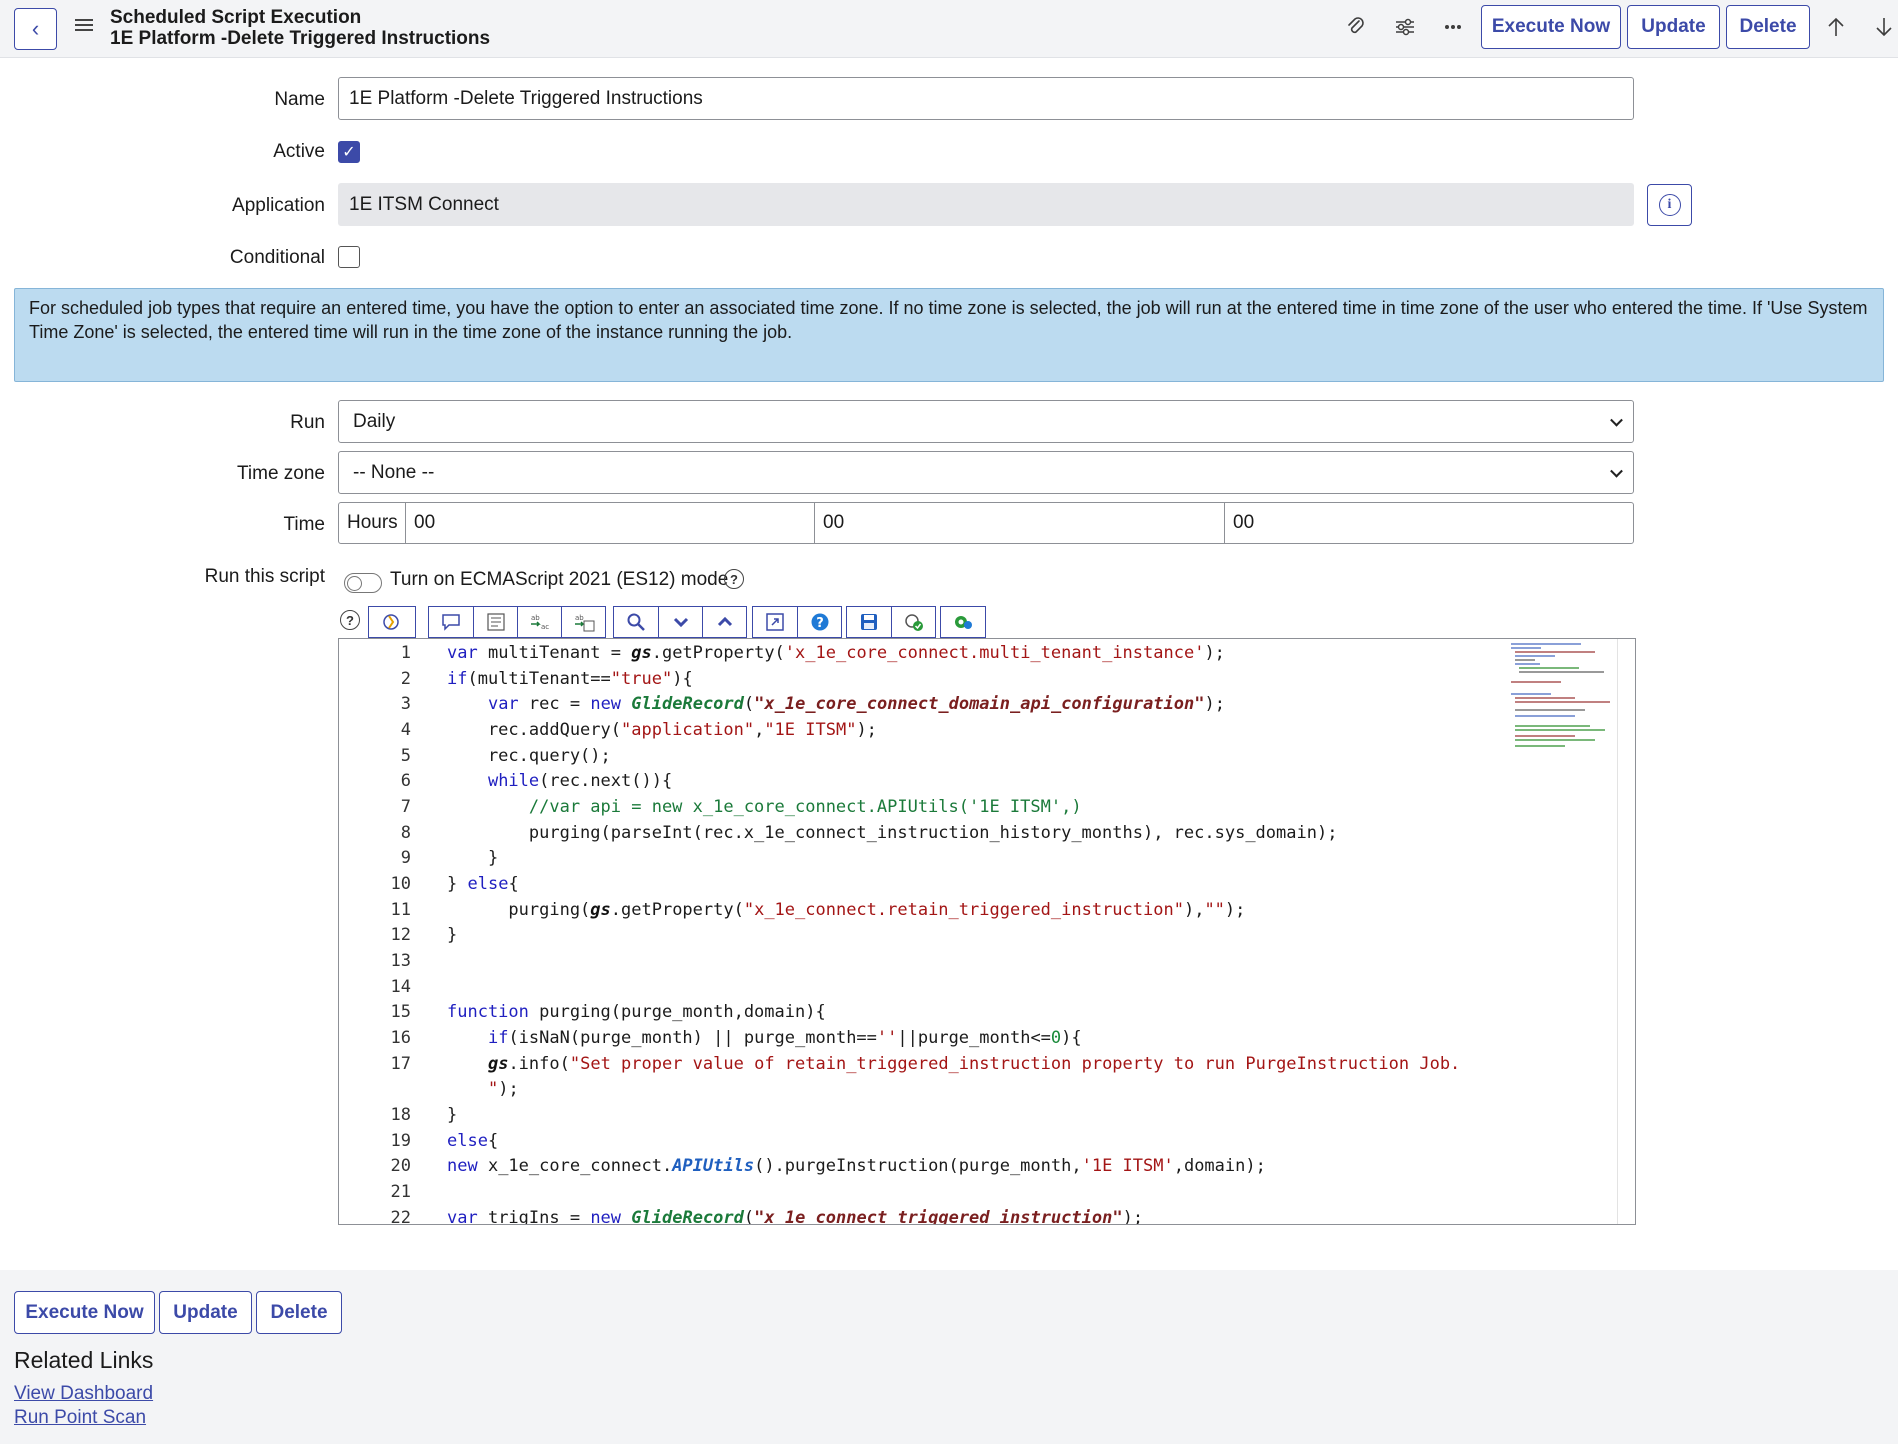 The height and width of the screenshot is (1444, 1898). I want to click on format-code-icon, so click(496, 622).